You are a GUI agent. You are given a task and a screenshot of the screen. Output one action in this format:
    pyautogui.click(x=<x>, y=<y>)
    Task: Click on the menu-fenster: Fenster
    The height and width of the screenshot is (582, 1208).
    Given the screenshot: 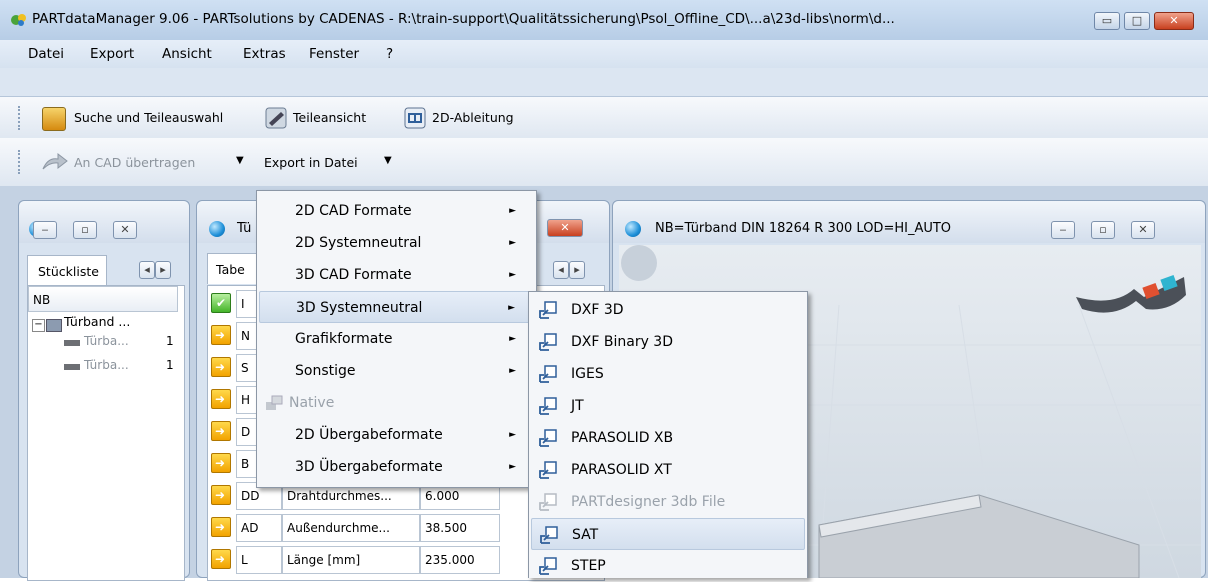 What is the action you would take?
    pyautogui.click(x=334, y=54)
    